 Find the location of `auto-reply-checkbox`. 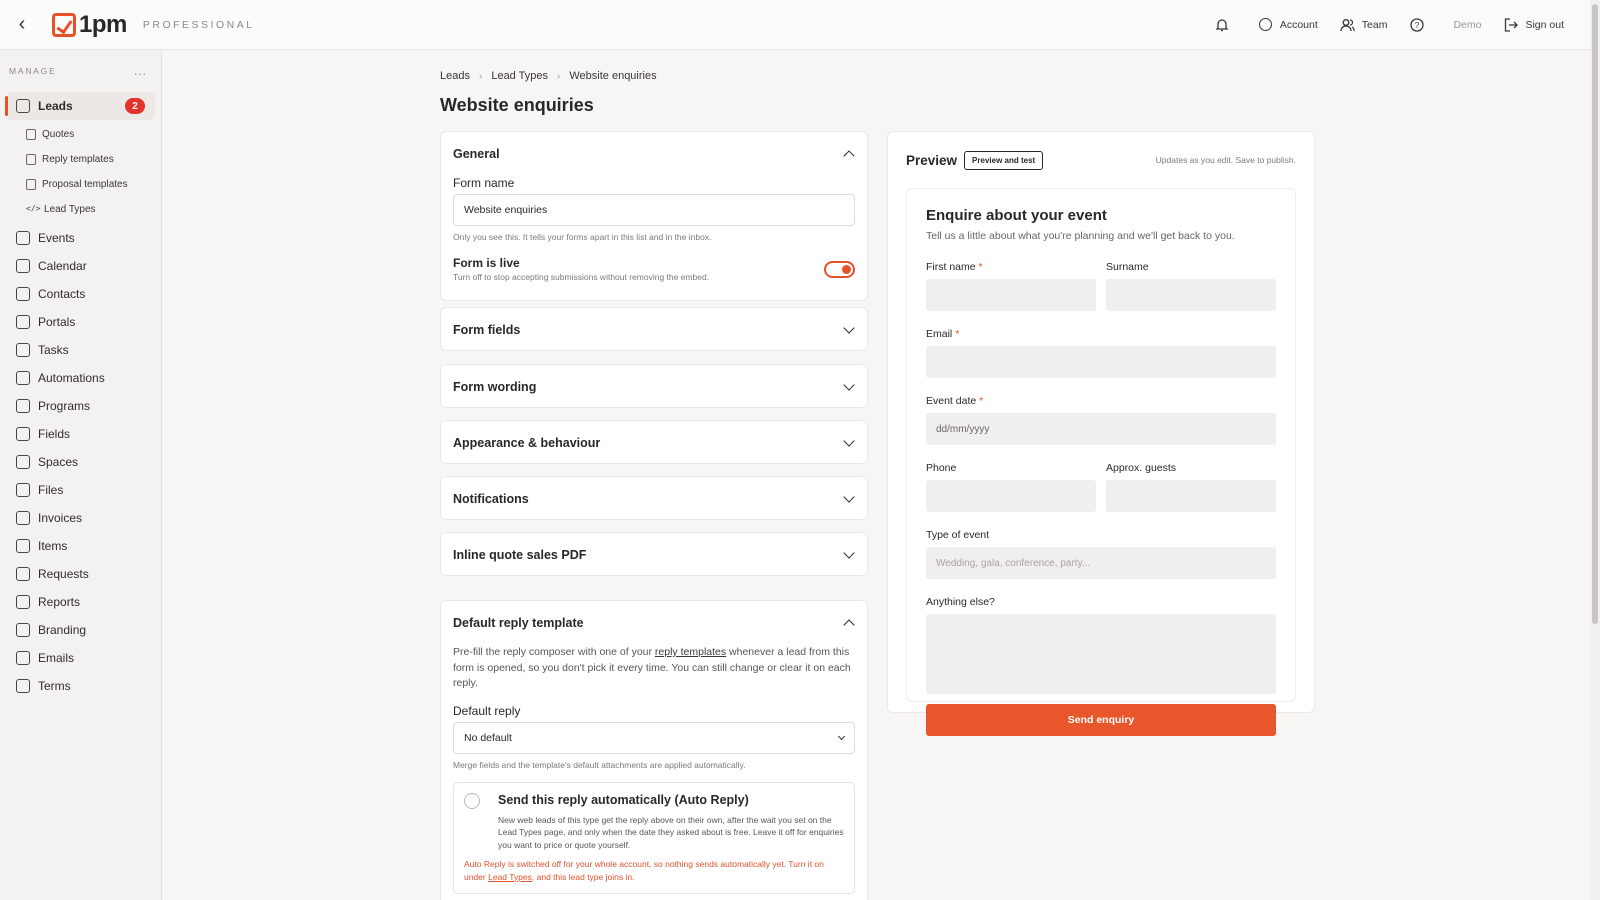

auto-reply-checkbox is located at coordinates (472, 800).